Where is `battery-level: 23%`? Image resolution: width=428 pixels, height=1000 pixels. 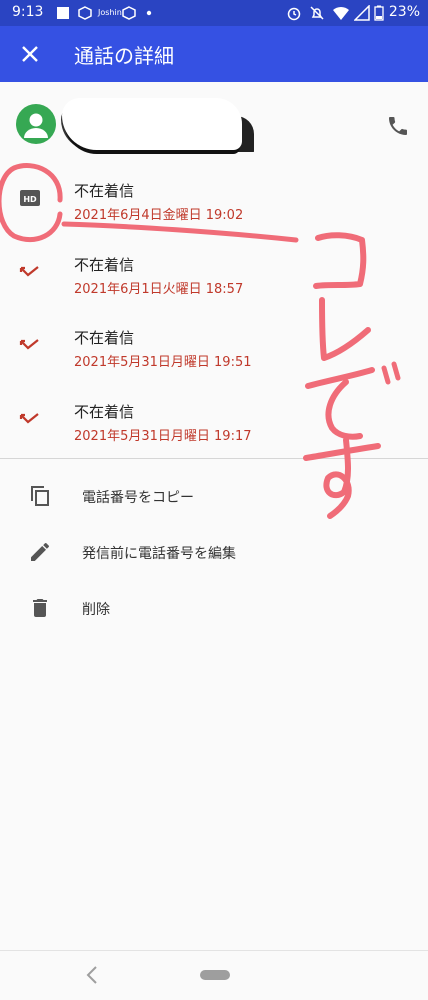 battery-level: 23% is located at coordinates (404, 12).